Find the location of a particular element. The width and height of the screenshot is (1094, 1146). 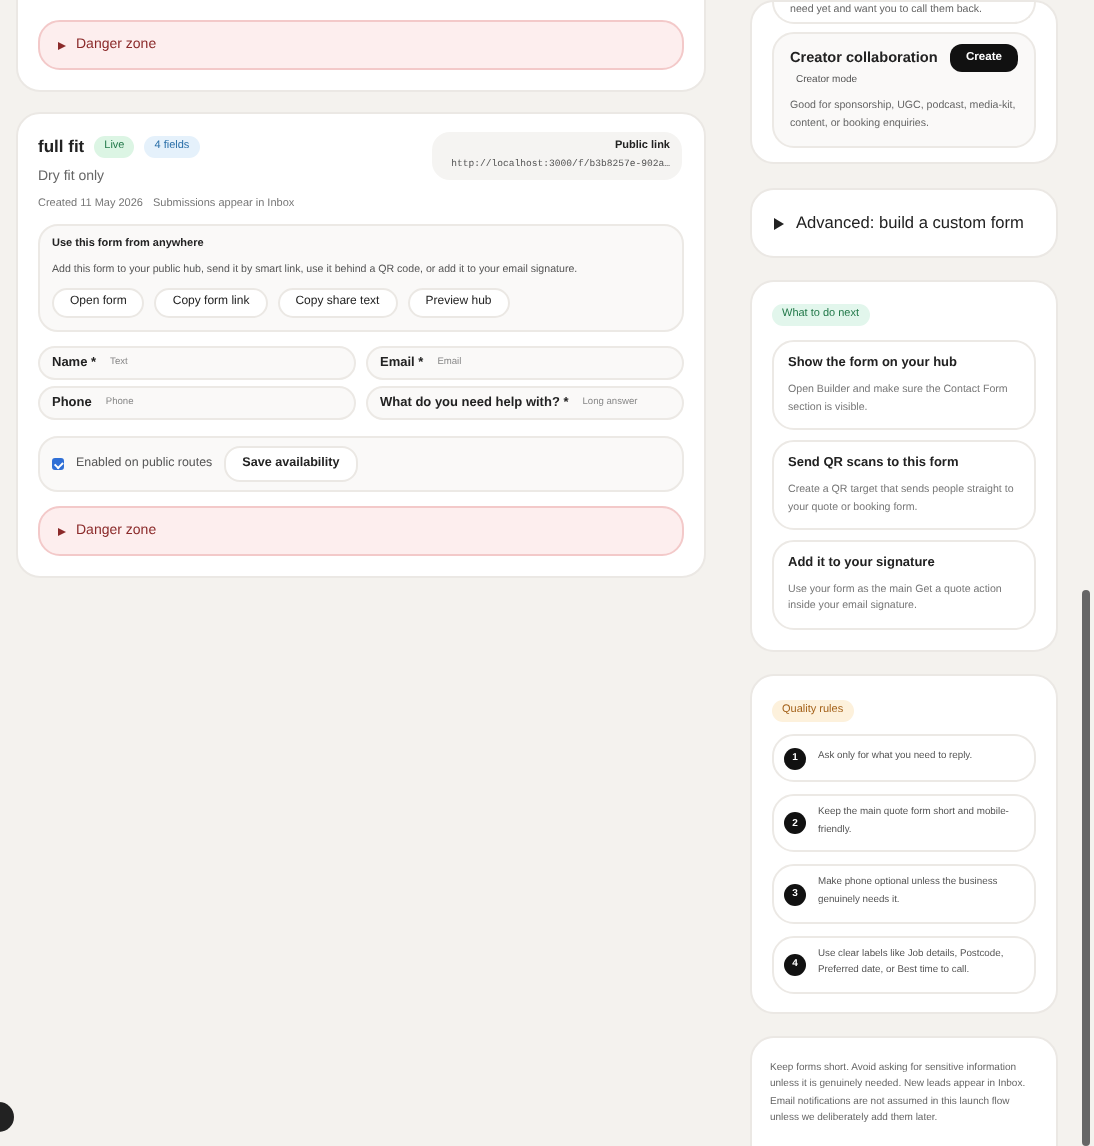

scrollbar is located at coordinates (1086, 868).